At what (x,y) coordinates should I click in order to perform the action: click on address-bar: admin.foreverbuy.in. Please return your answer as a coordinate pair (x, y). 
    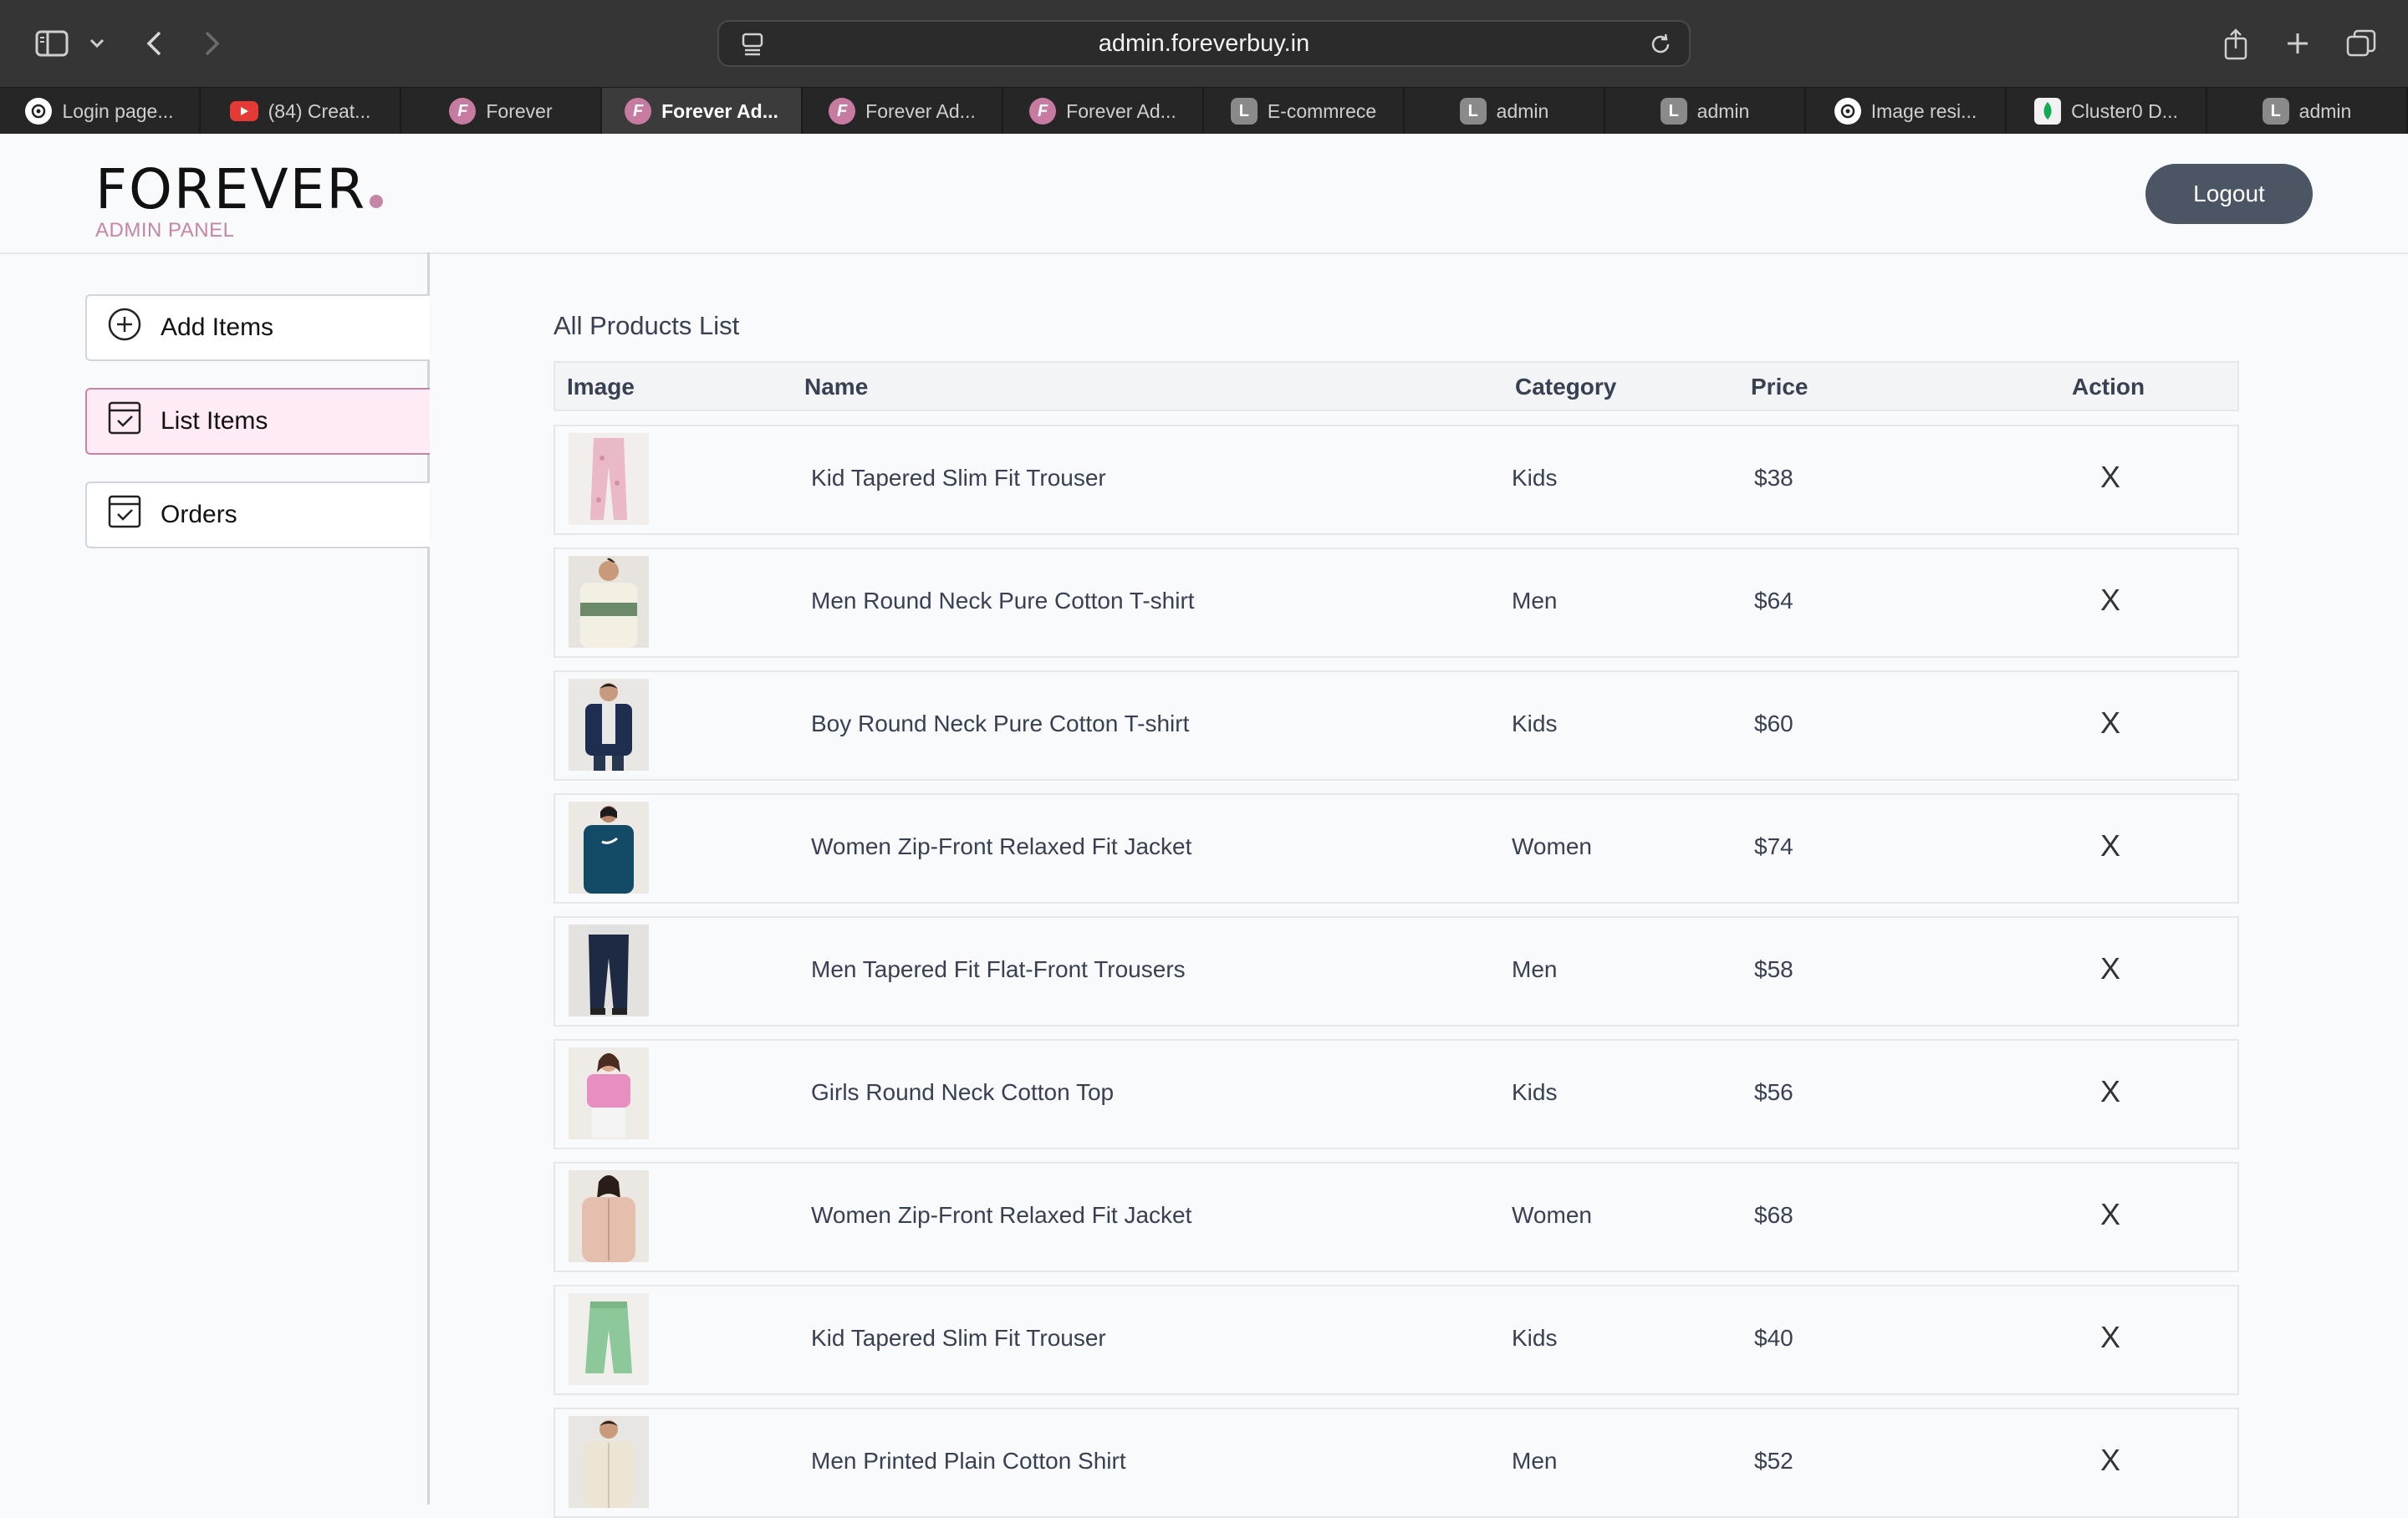
    Looking at the image, I should click on (1204, 43).